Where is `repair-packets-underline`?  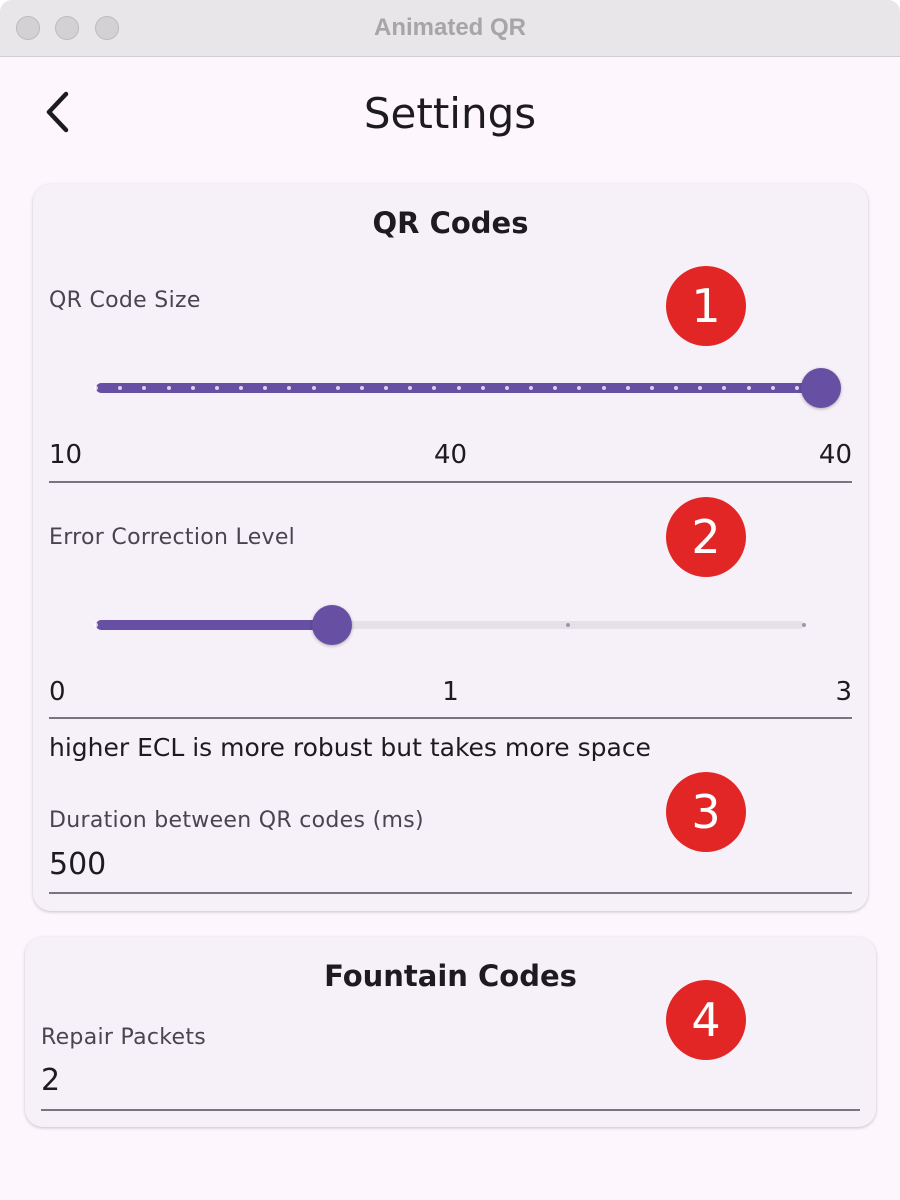 repair-packets-underline is located at coordinates (450, 1110).